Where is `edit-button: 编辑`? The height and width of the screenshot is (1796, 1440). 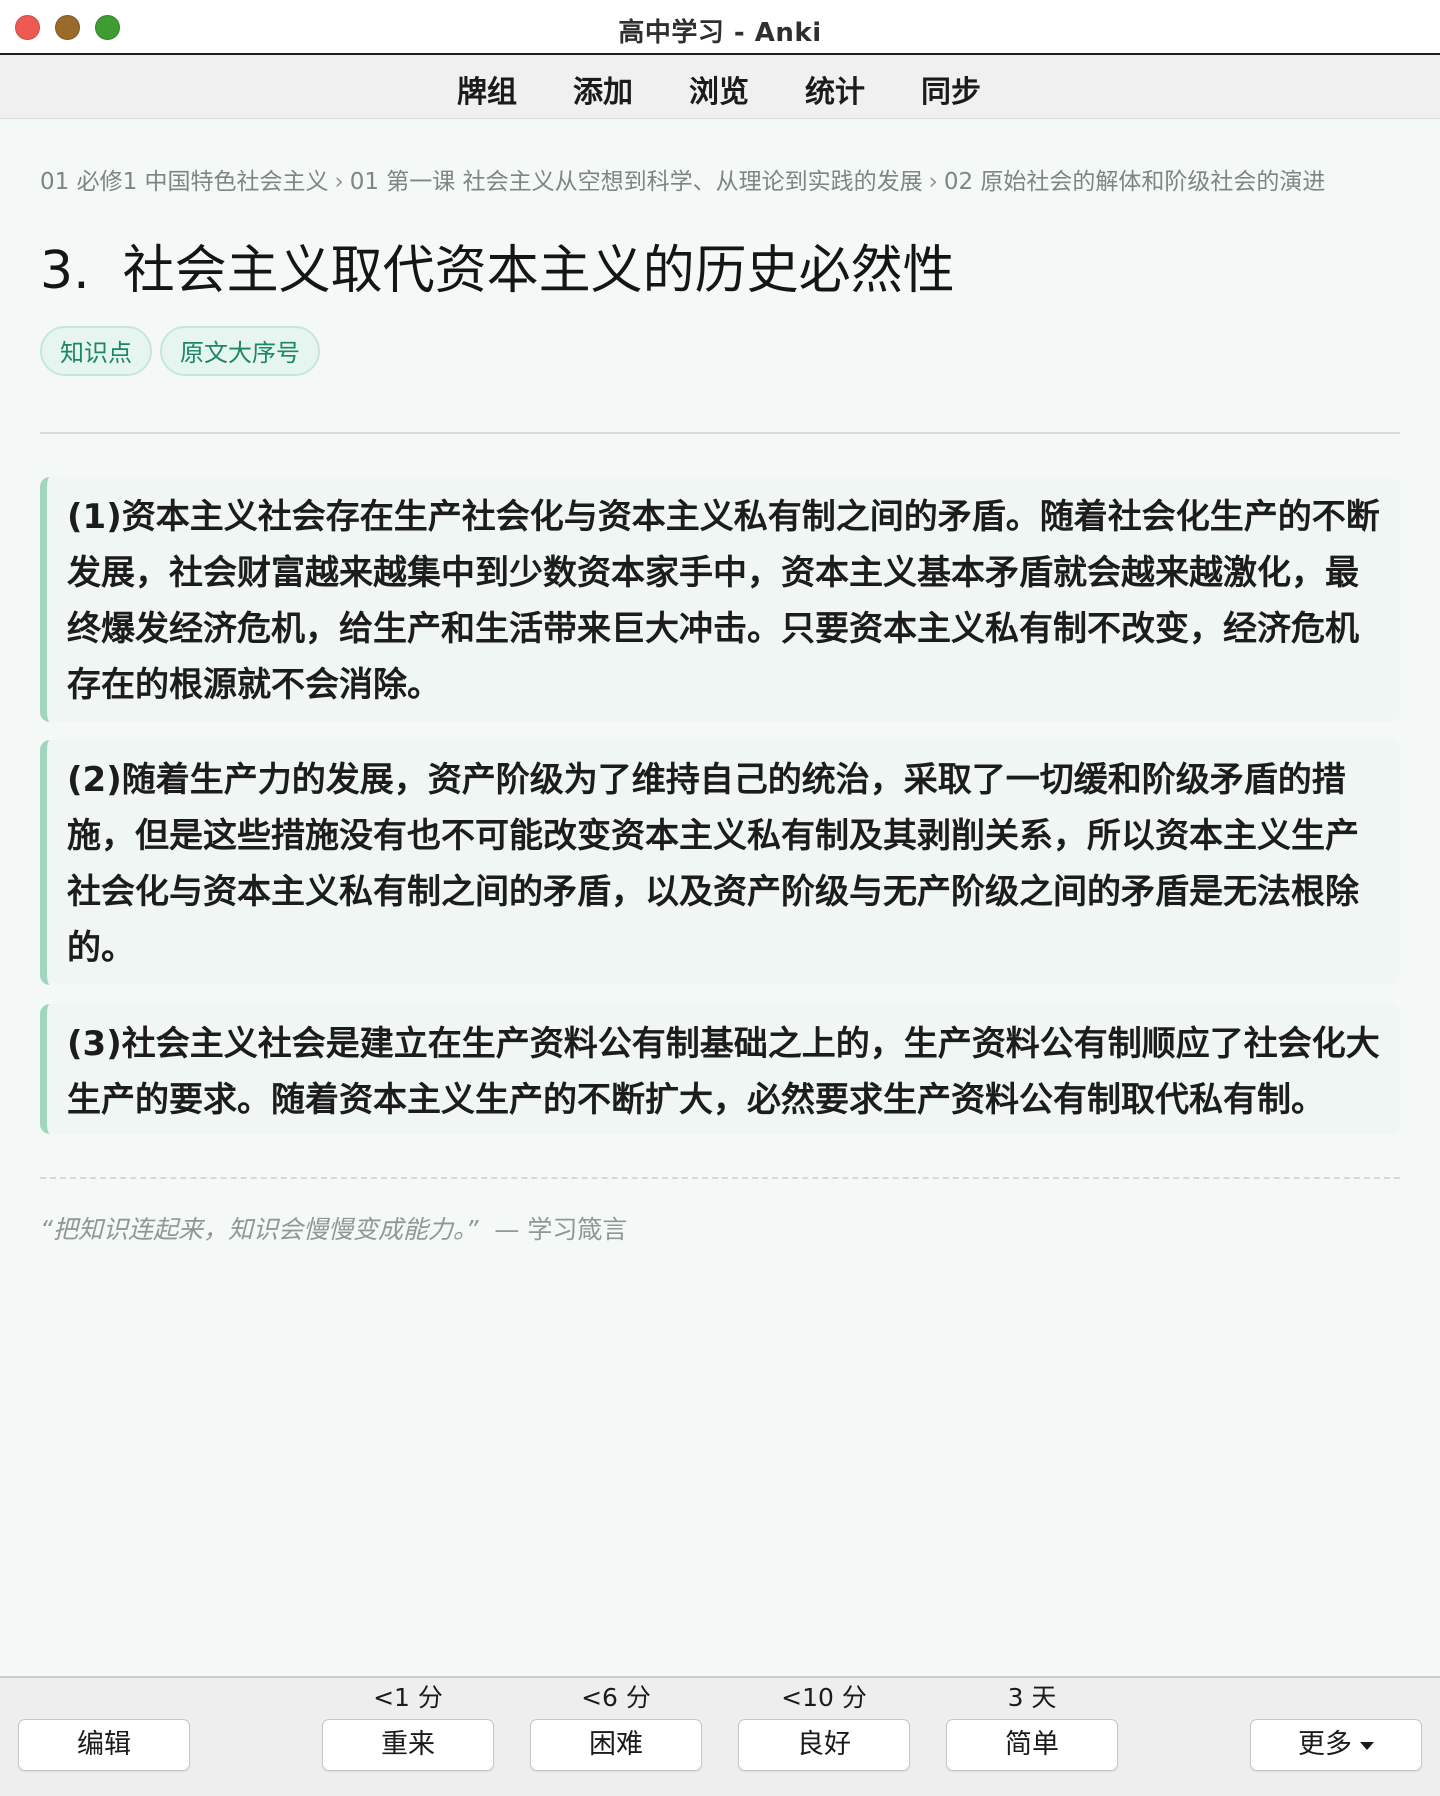
edit-button: 编辑 is located at coordinates (104, 1745).